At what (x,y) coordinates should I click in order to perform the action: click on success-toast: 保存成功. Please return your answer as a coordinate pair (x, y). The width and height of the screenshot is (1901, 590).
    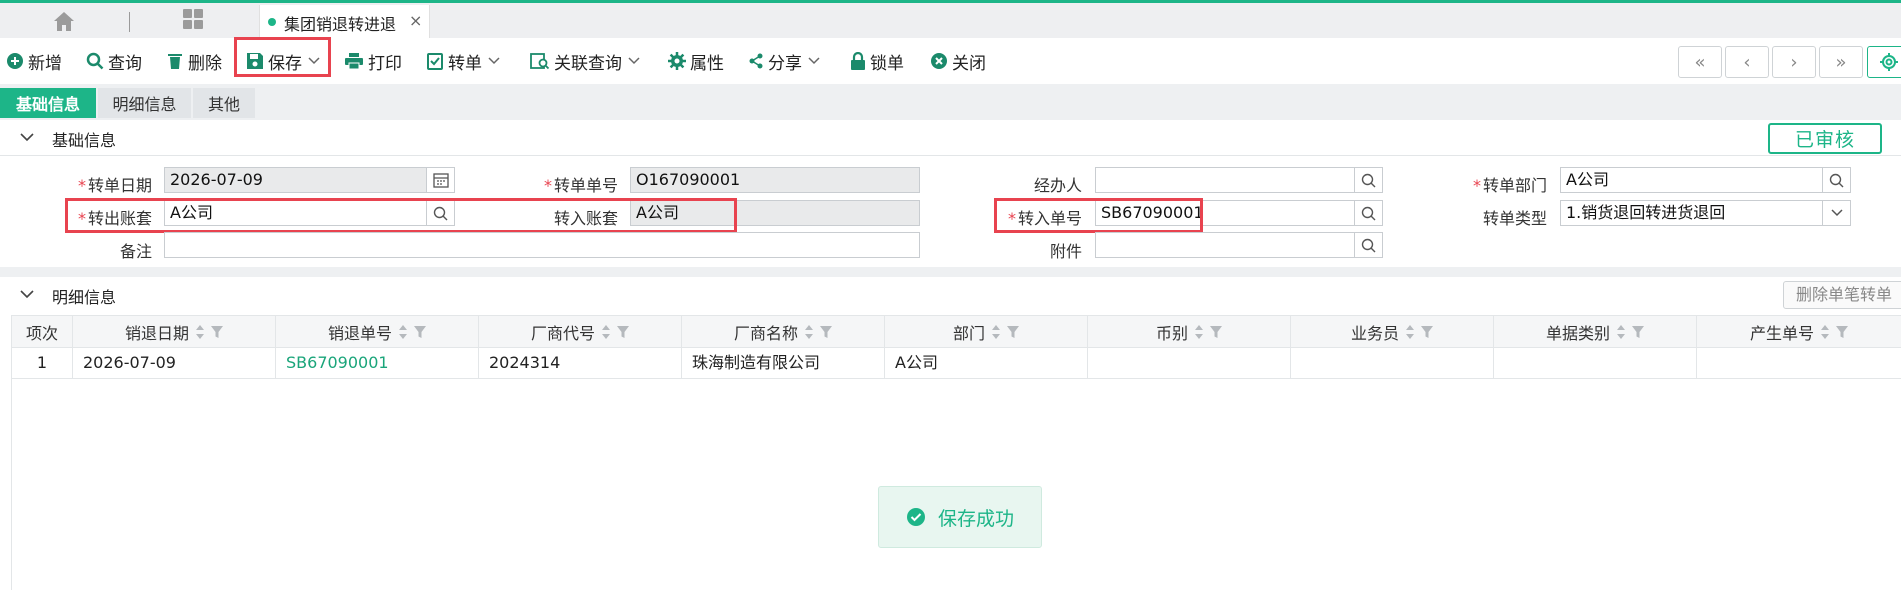
    Looking at the image, I should click on (960, 517).